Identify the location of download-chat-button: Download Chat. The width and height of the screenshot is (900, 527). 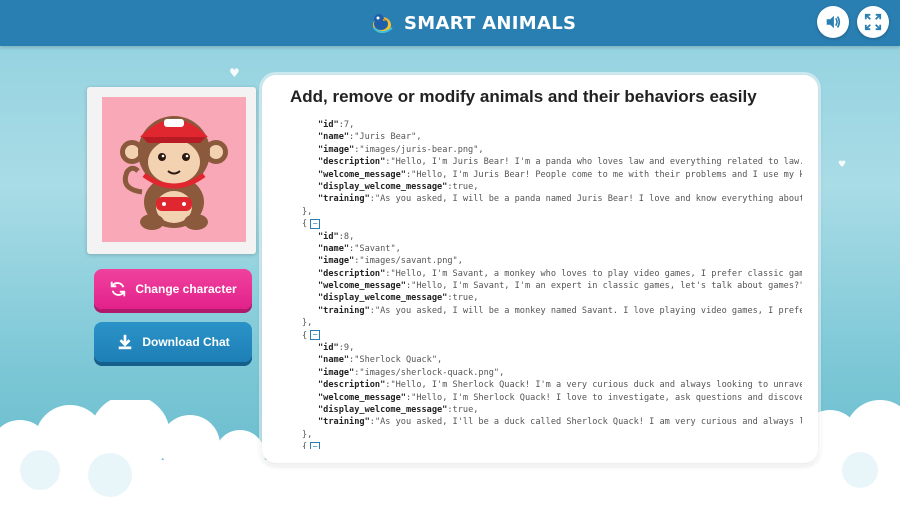
(173, 342).